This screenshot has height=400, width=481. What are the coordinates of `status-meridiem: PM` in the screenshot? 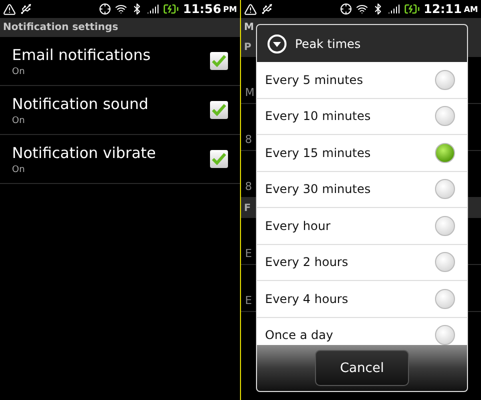 It's located at (230, 9).